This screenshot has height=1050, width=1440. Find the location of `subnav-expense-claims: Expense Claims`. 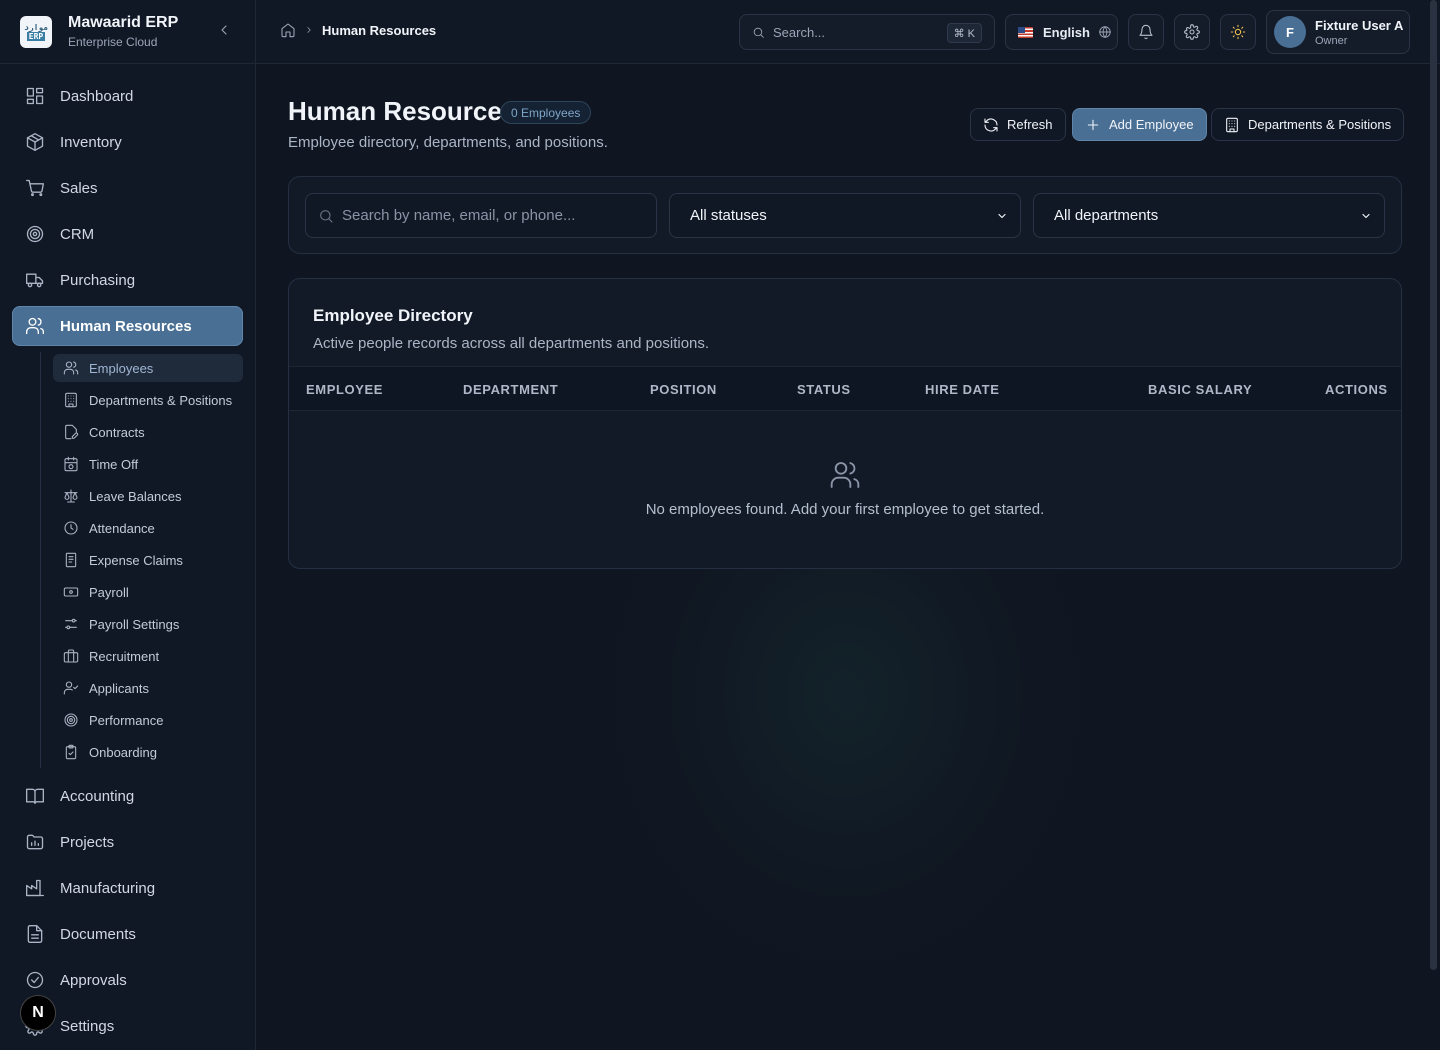

subnav-expense-claims: Expense Claims is located at coordinates (148, 560).